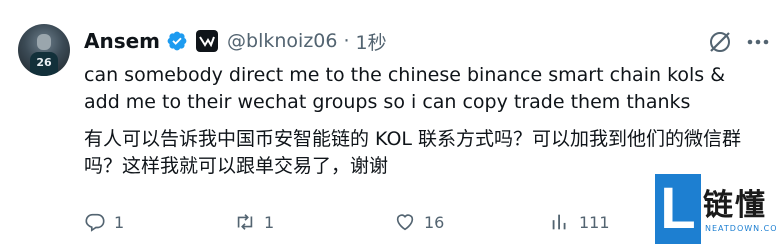  I want to click on timestamp: 1秒, so click(371, 41).